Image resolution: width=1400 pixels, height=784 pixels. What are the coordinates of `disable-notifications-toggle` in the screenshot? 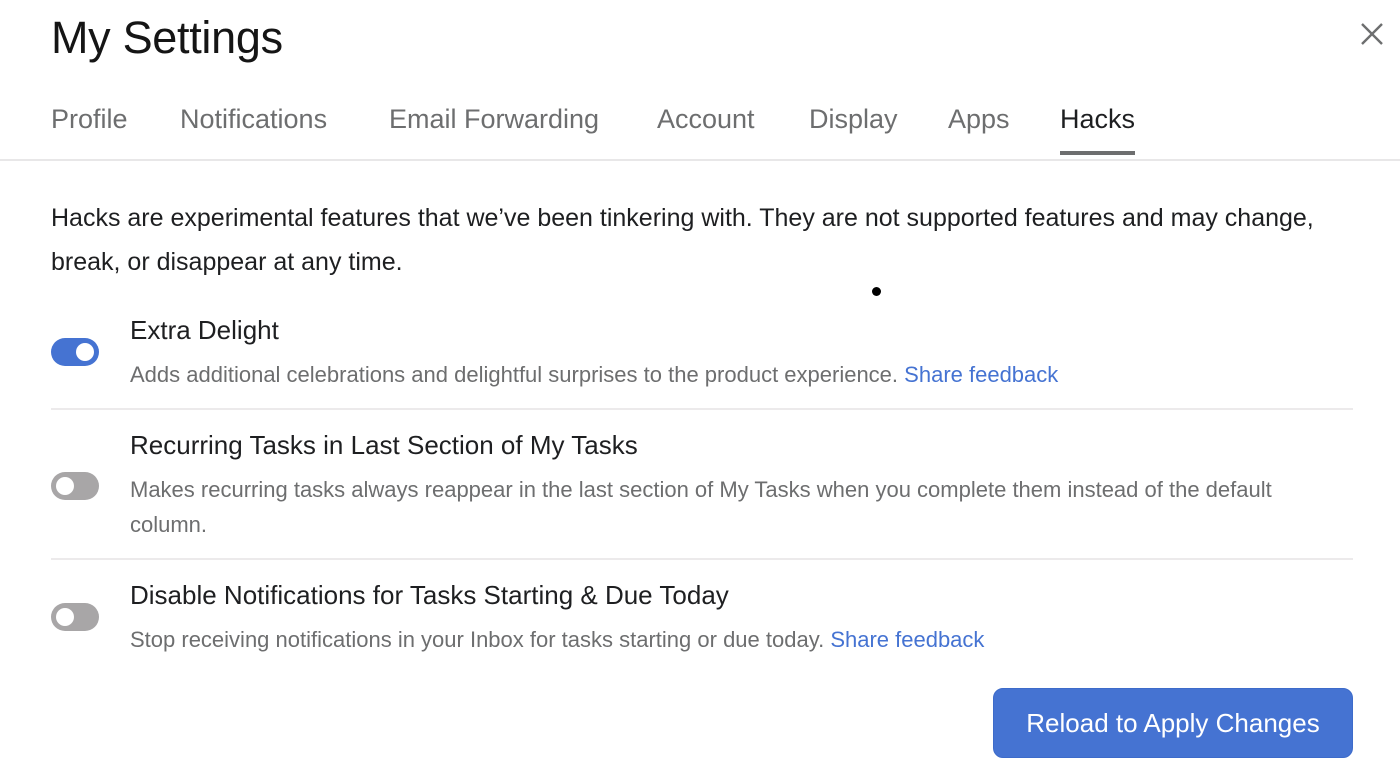 It's located at (75, 617).